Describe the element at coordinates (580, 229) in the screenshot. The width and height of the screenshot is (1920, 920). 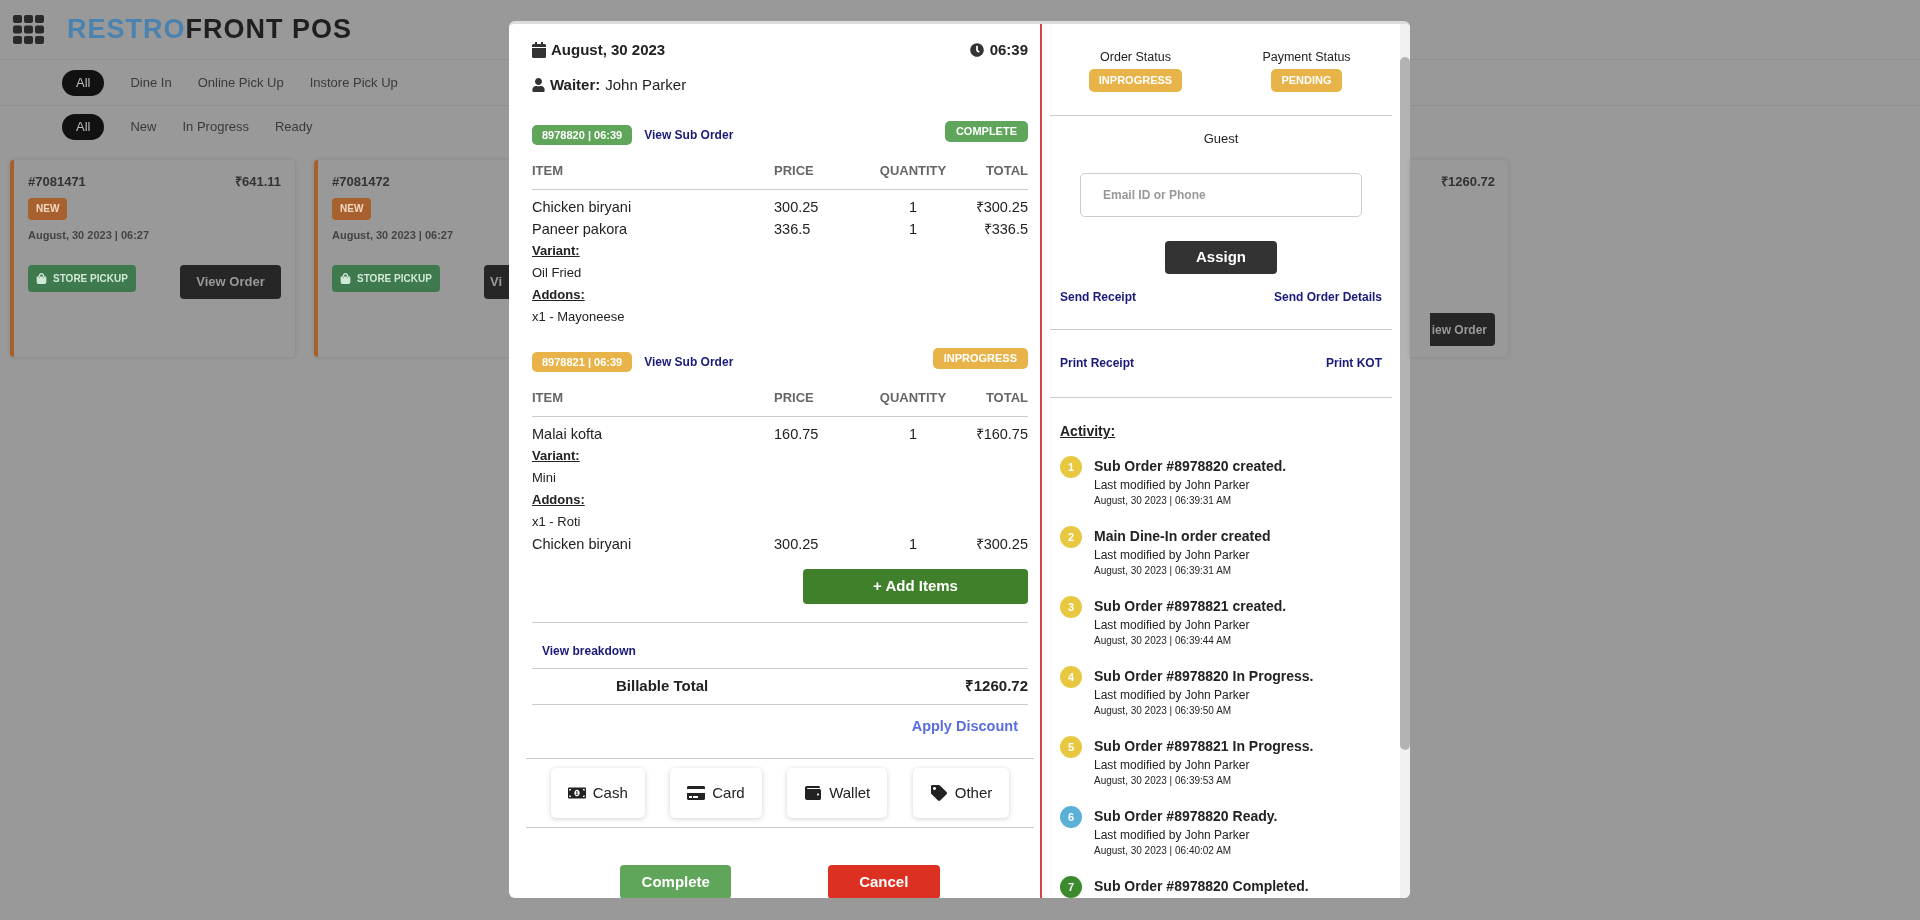
I see `item-name: Paneer pakora` at that location.